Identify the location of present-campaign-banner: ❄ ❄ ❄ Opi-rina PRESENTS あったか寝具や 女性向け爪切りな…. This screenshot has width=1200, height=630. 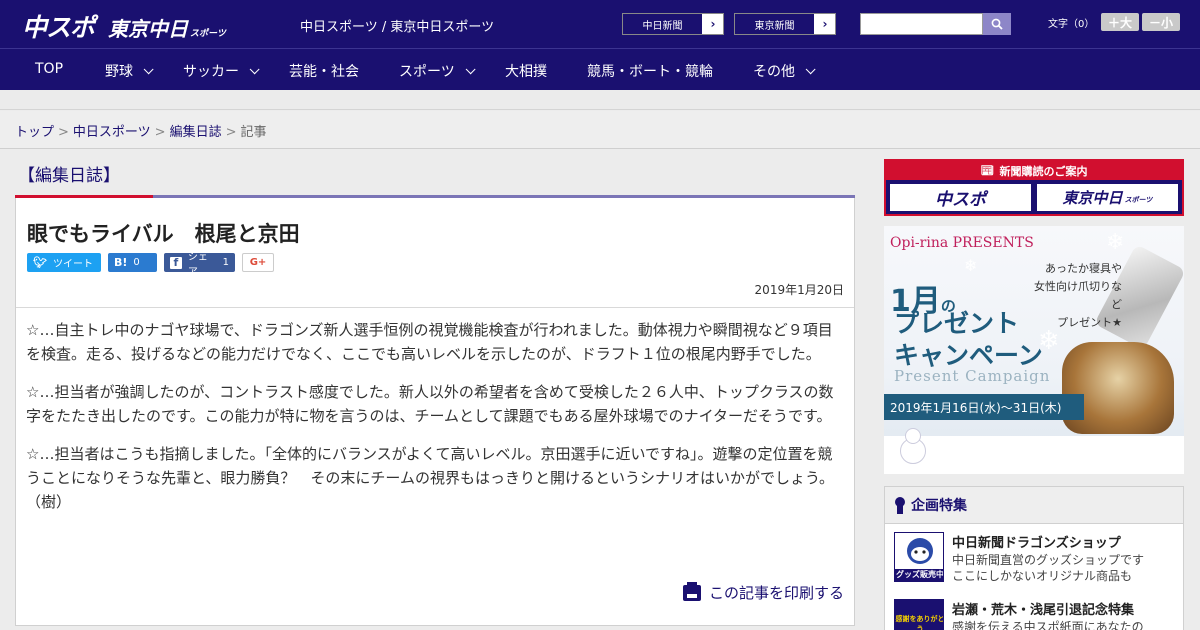
(1034, 350).